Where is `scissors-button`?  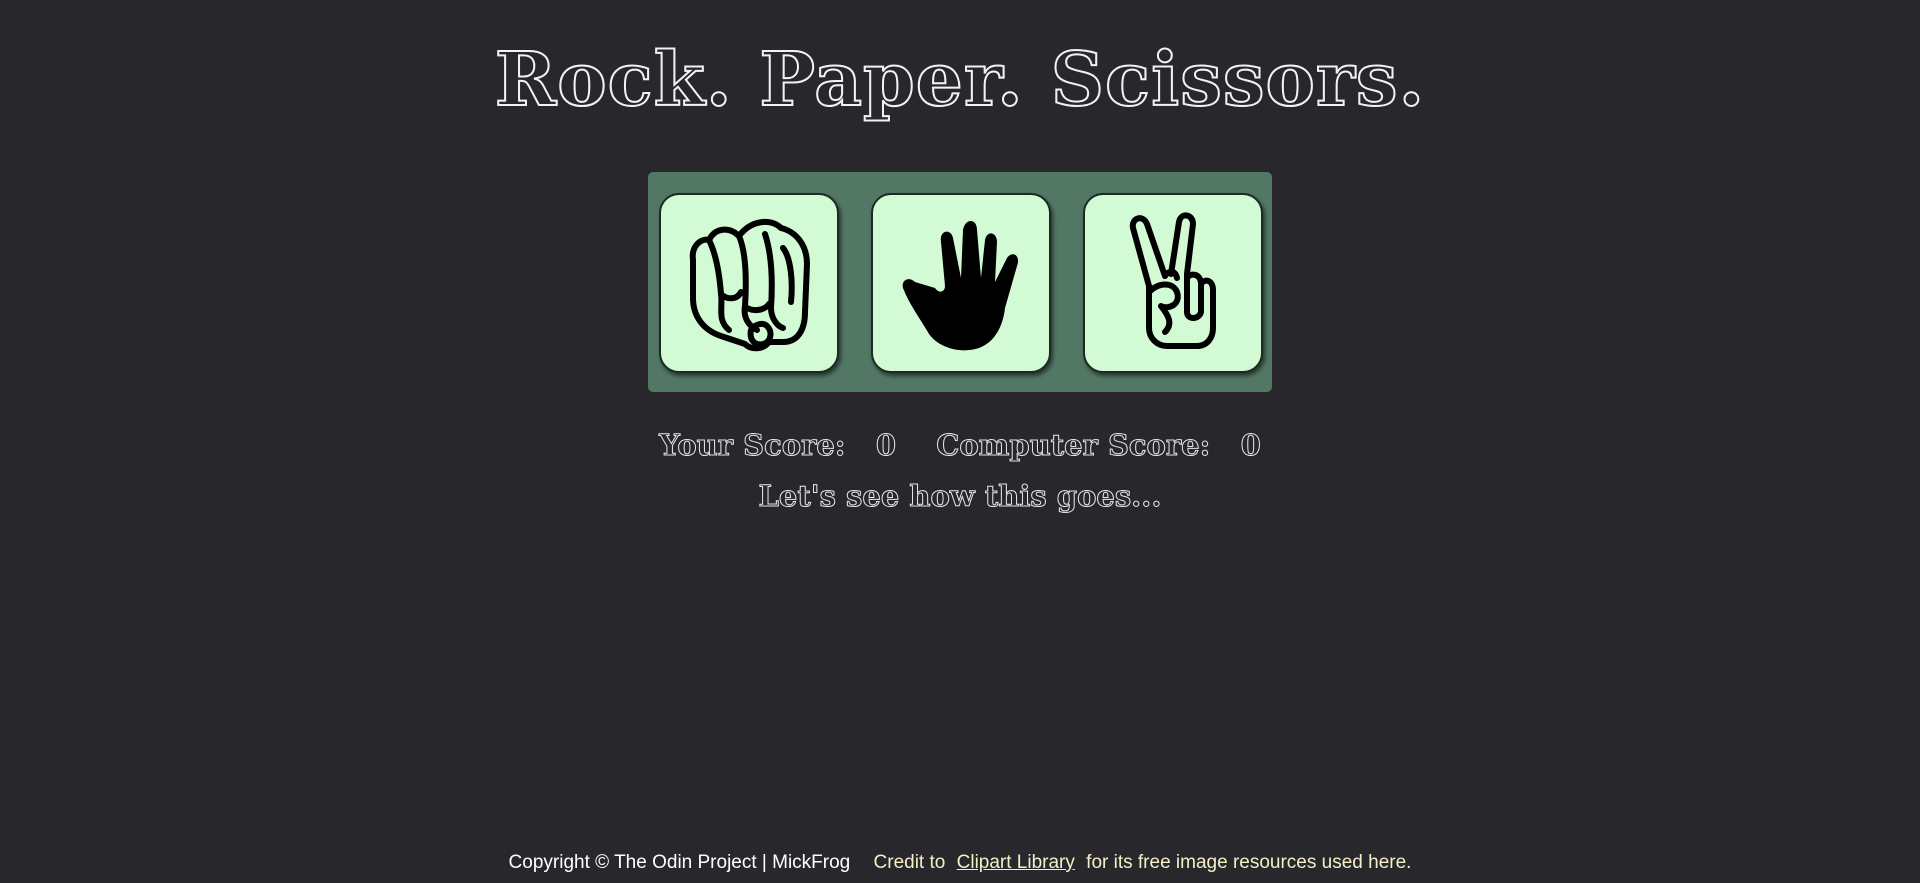 scissors-button is located at coordinates (1173, 283).